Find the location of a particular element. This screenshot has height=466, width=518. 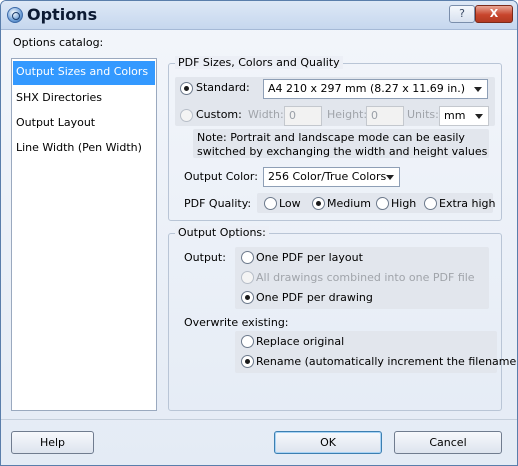

one-pdf-per-layout-label: One PDF per layout is located at coordinates (309, 257).